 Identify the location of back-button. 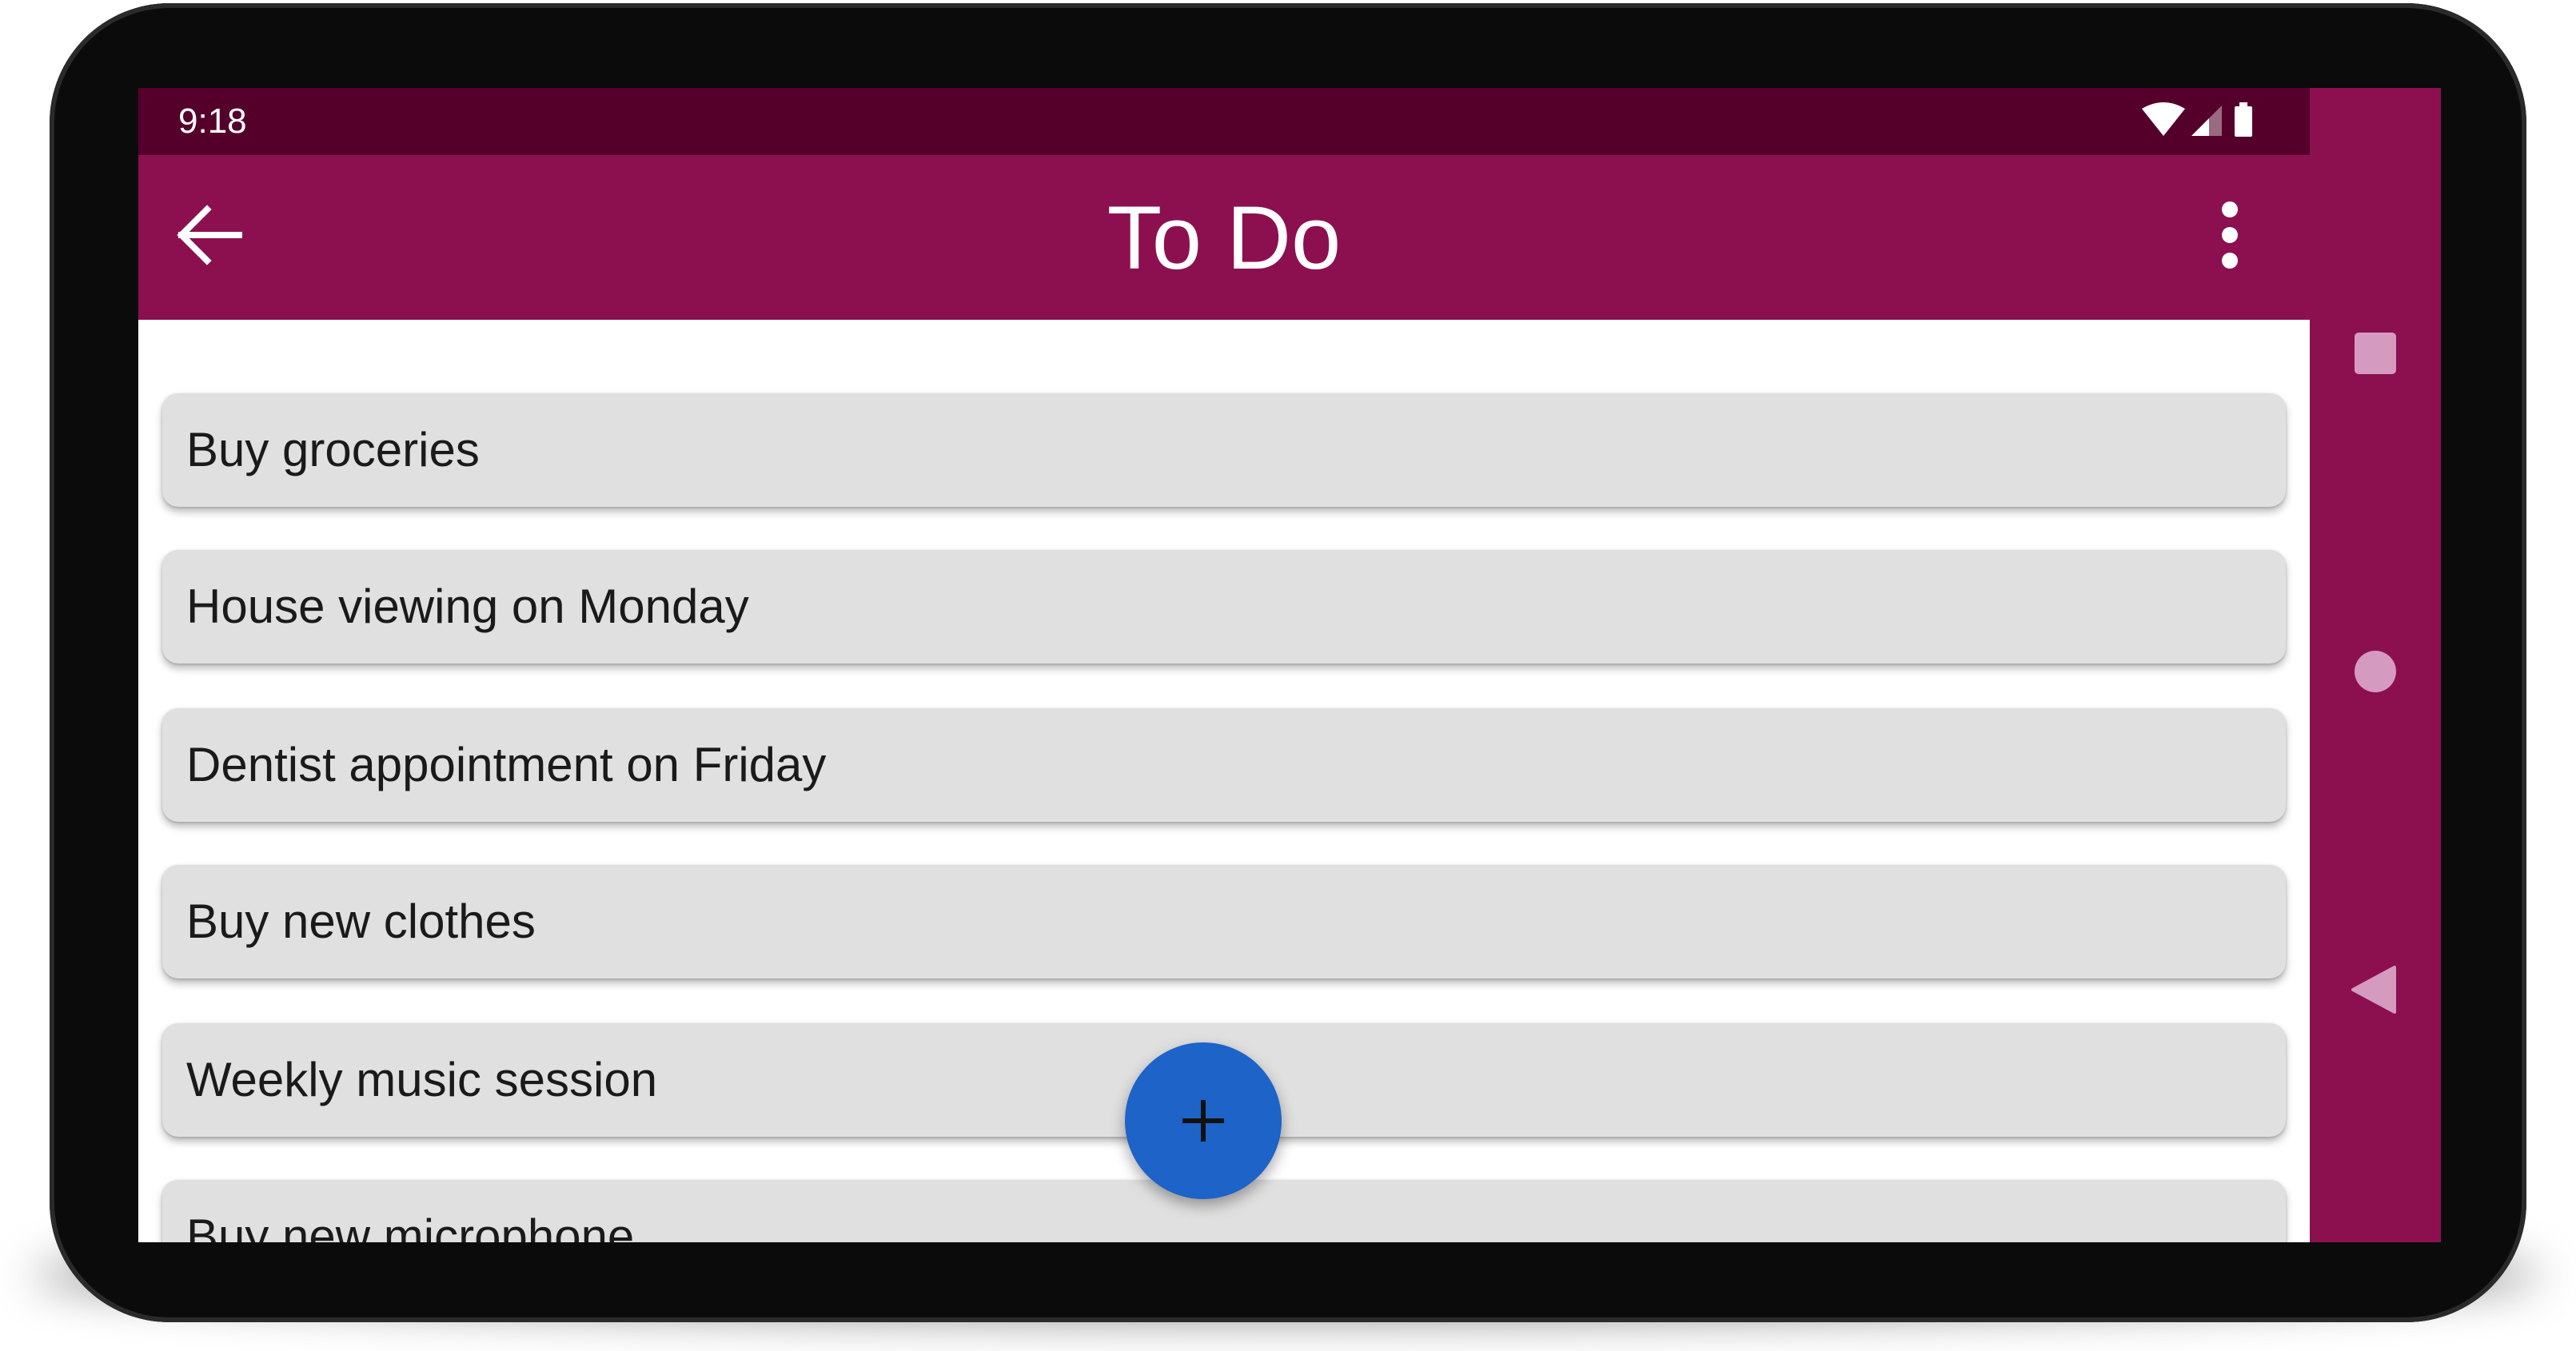
(210, 235).